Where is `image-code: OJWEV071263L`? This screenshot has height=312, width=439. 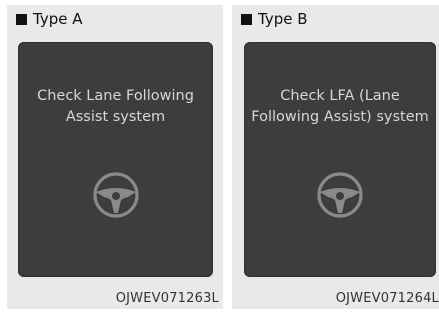
image-code: OJWEV071263L is located at coordinates (167, 298).